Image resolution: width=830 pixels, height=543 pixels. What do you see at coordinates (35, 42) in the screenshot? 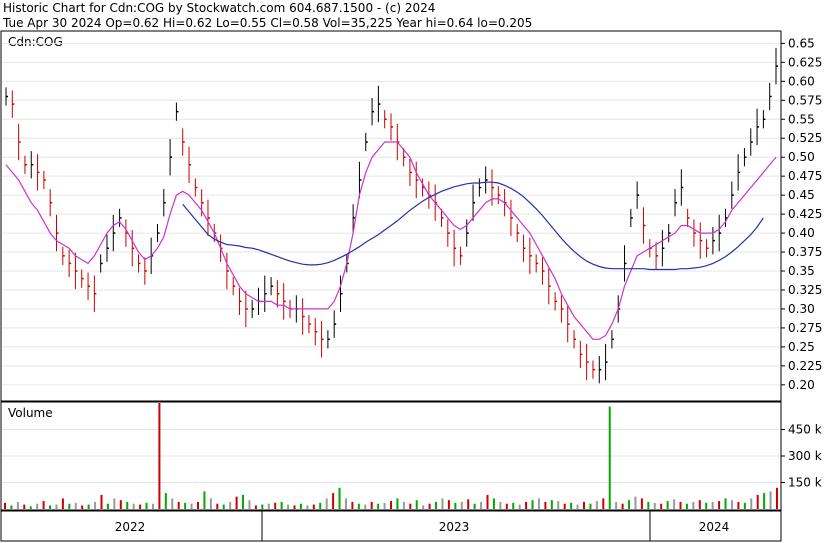
I see `price-panel-label: Cdn:COG` at bounding box center [35, 42].